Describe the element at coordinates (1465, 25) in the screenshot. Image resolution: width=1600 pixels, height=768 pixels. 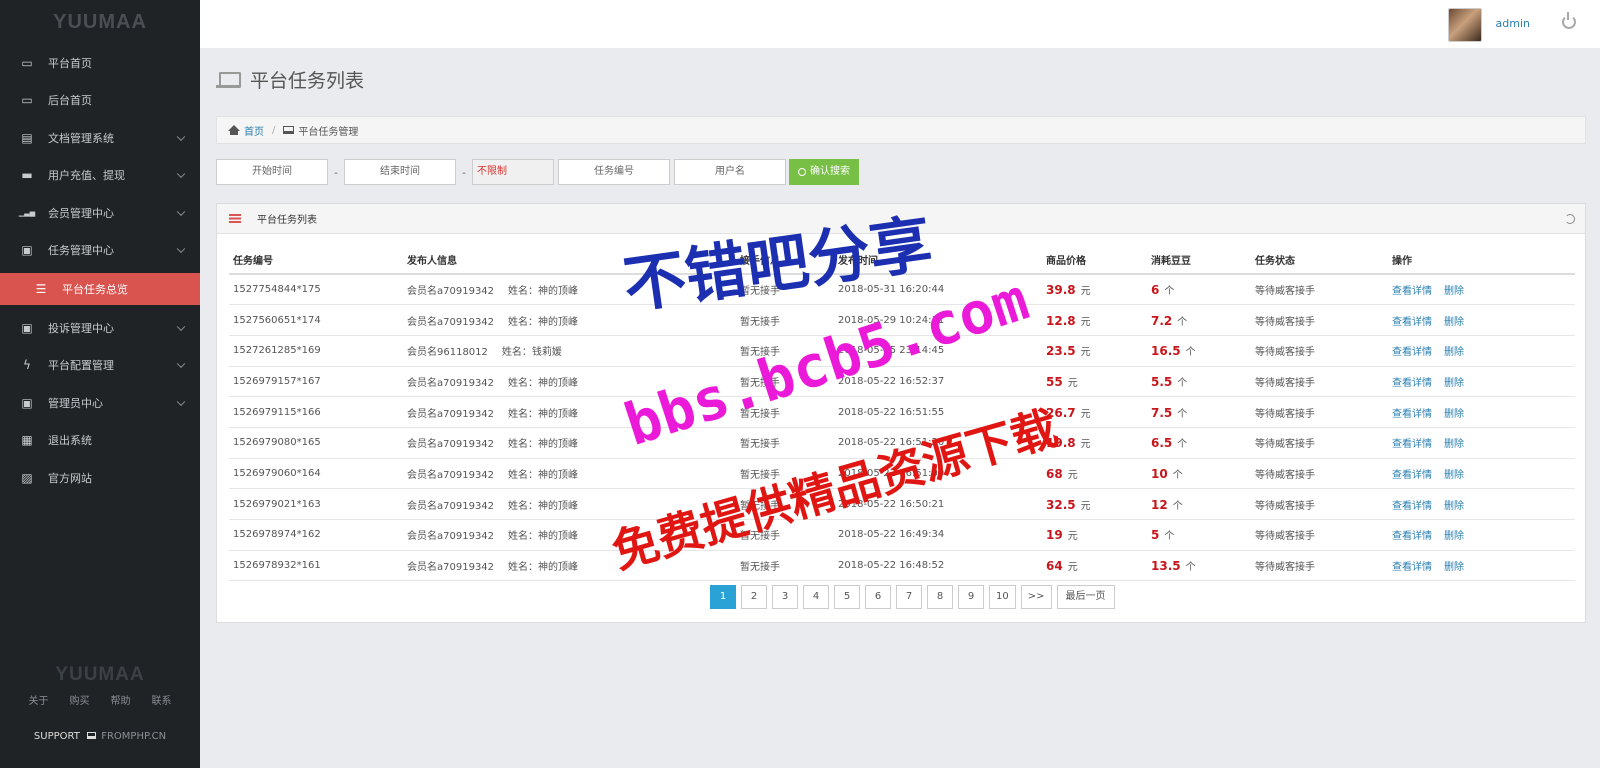
I see `avatar` at that location.